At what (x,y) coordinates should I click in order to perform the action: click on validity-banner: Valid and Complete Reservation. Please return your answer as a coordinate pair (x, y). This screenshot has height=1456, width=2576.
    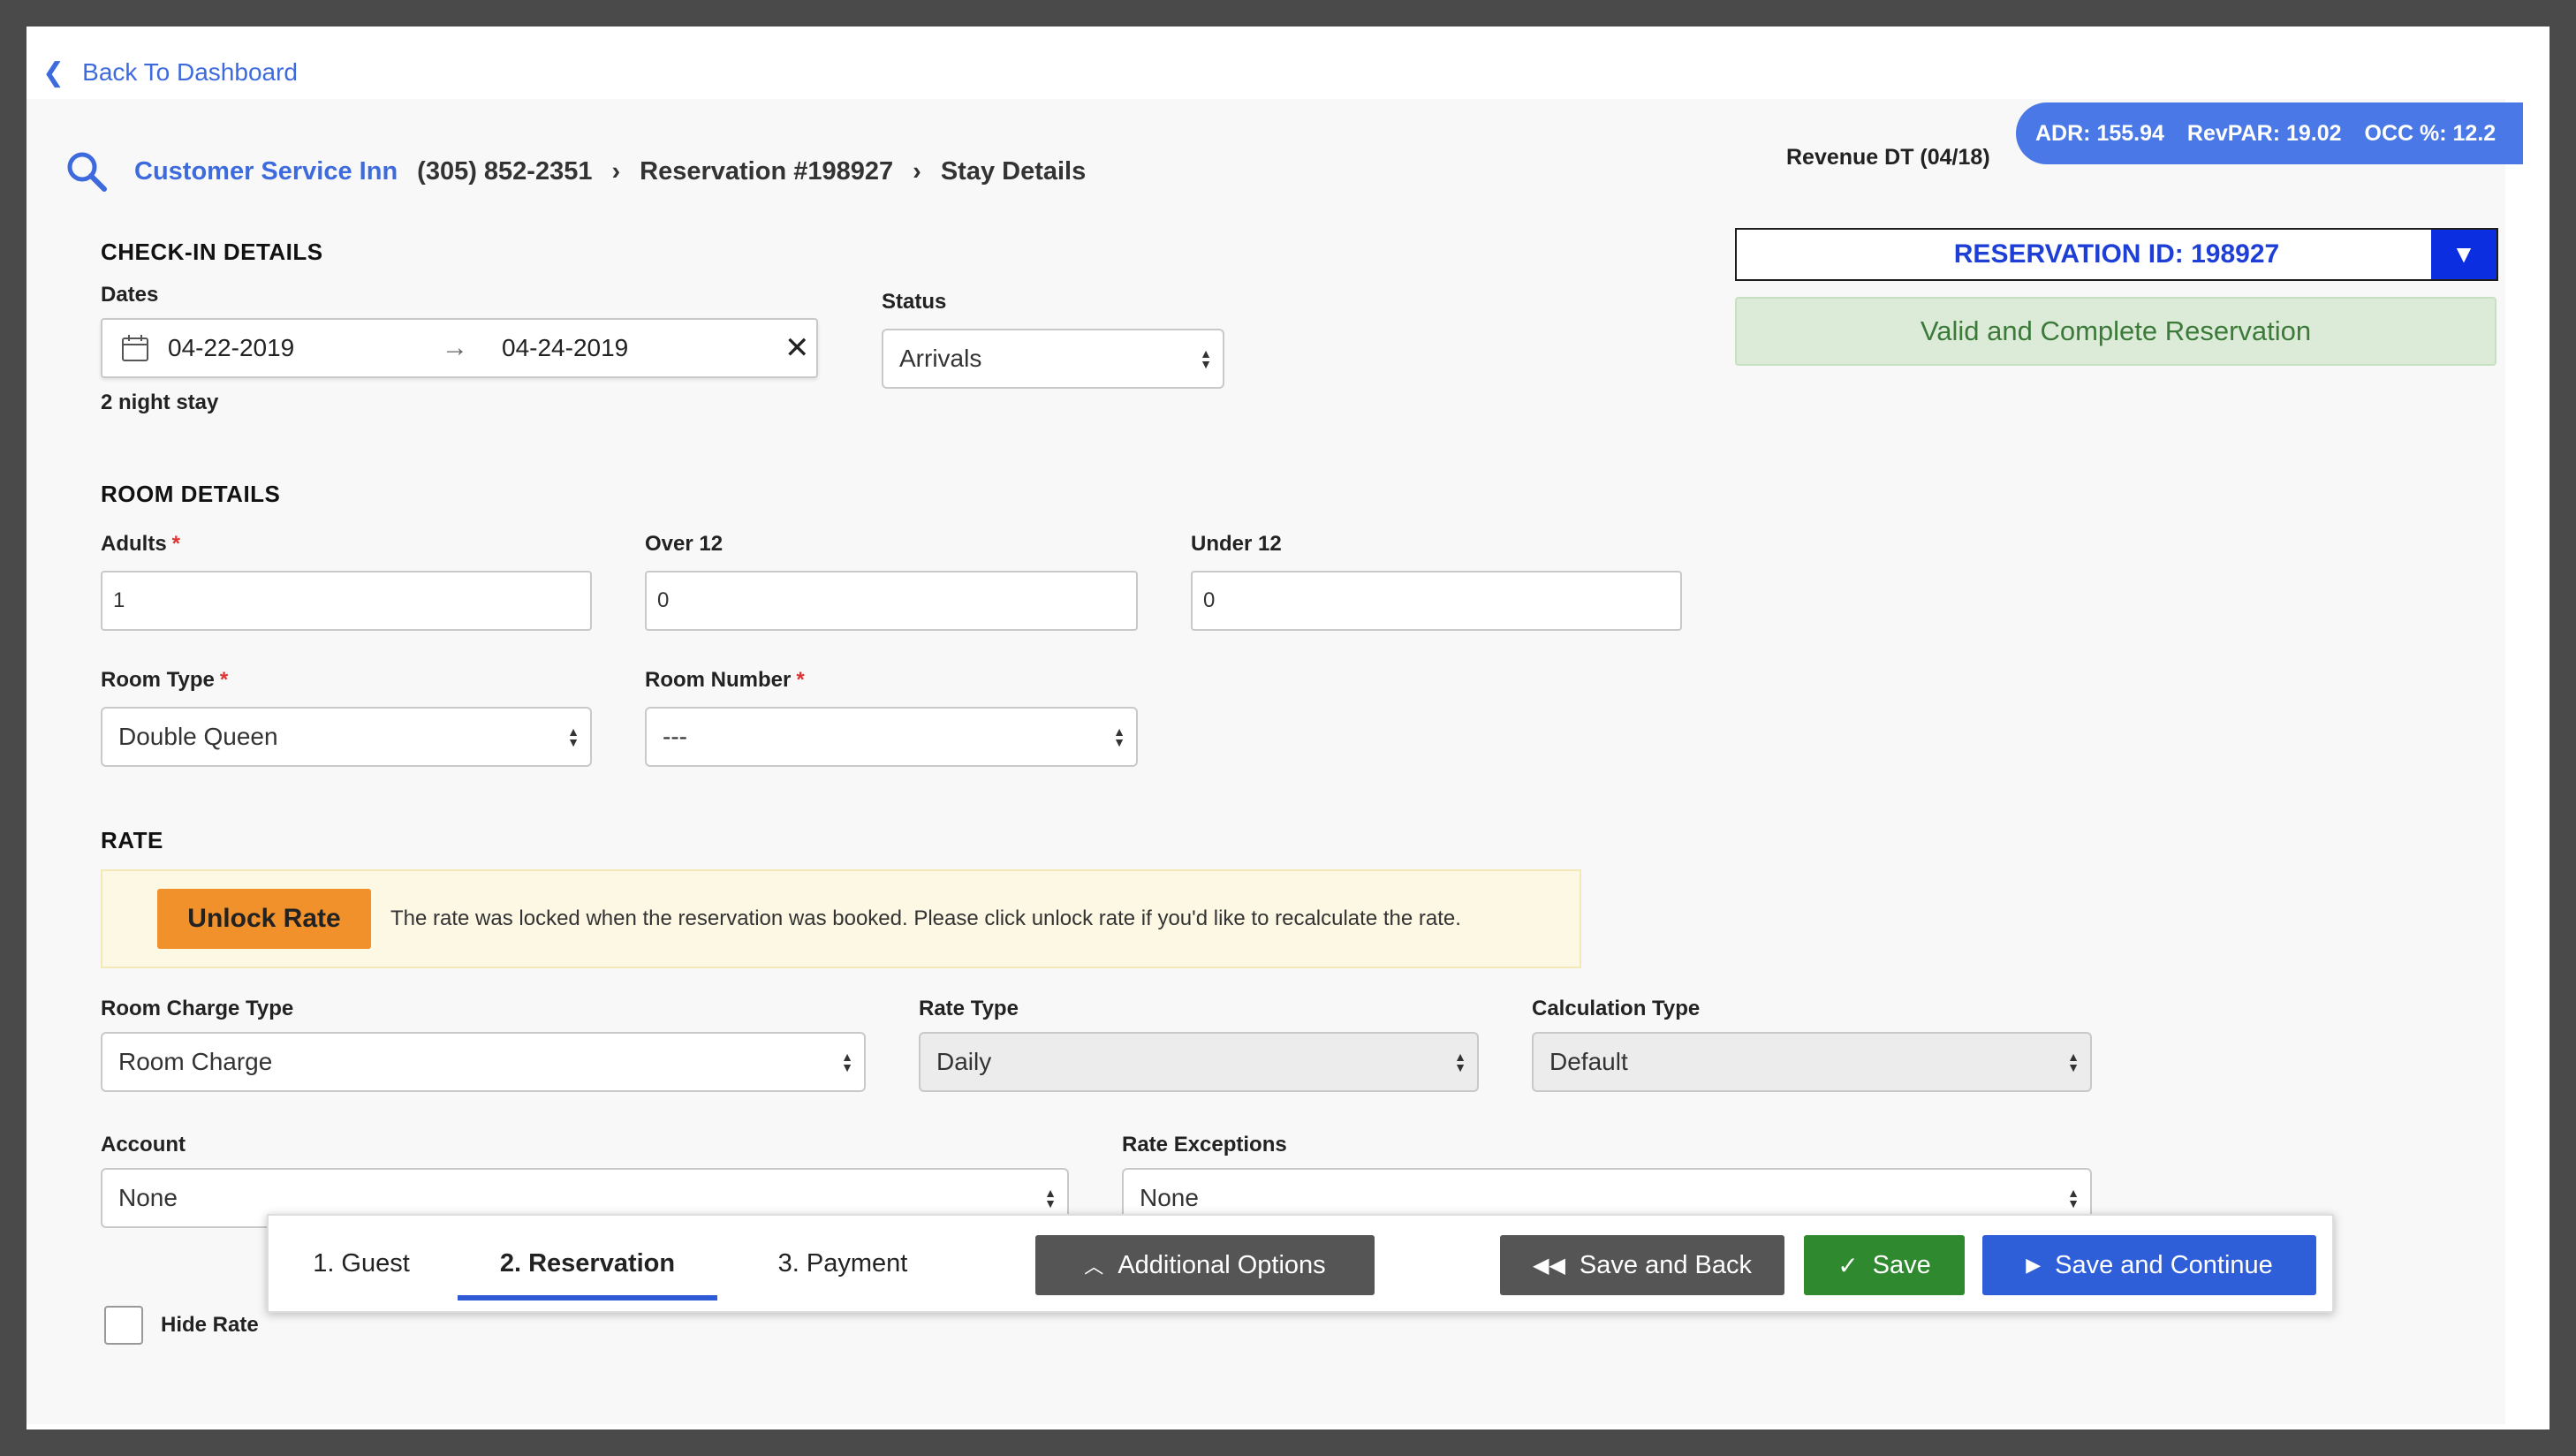
    Looking at the image, I should click on (2116, 331).